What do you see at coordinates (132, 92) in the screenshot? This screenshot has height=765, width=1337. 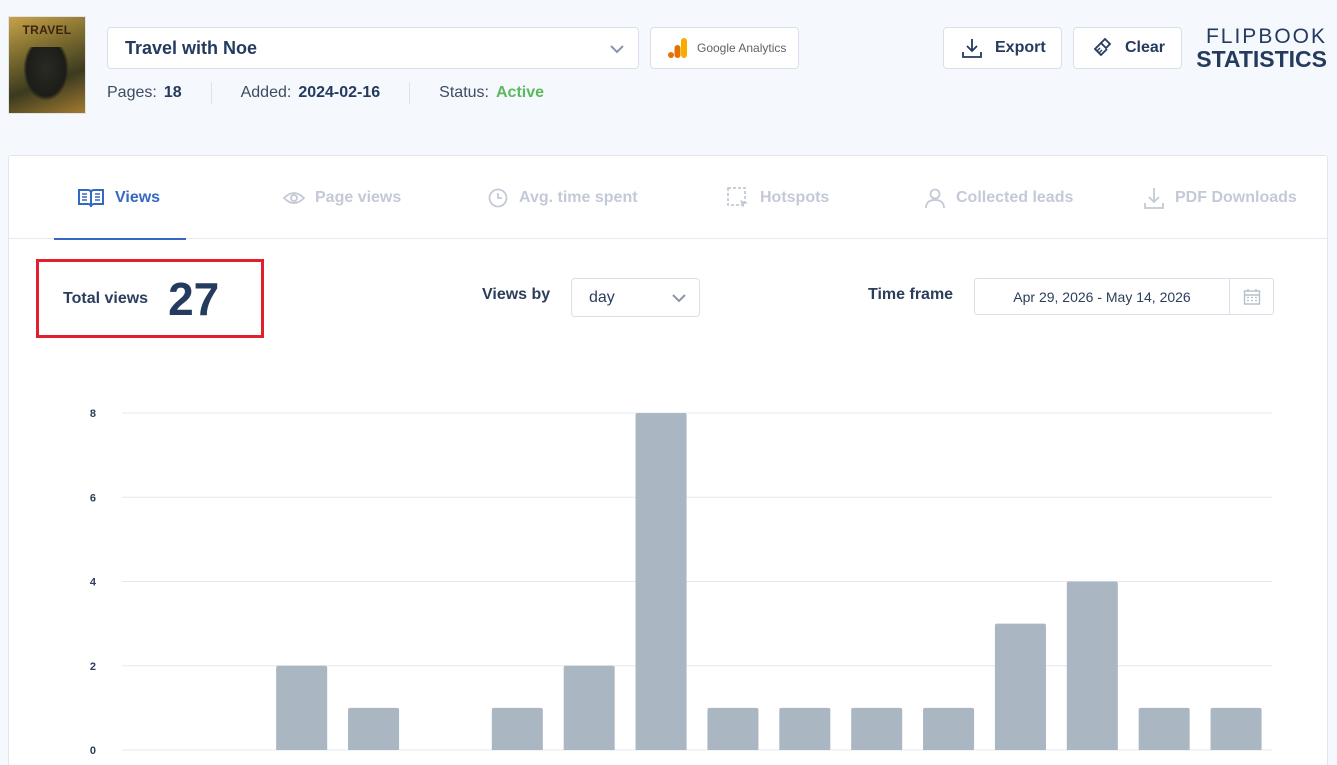 I see `pages-label: Pages:` at bounding box center [132, 92].